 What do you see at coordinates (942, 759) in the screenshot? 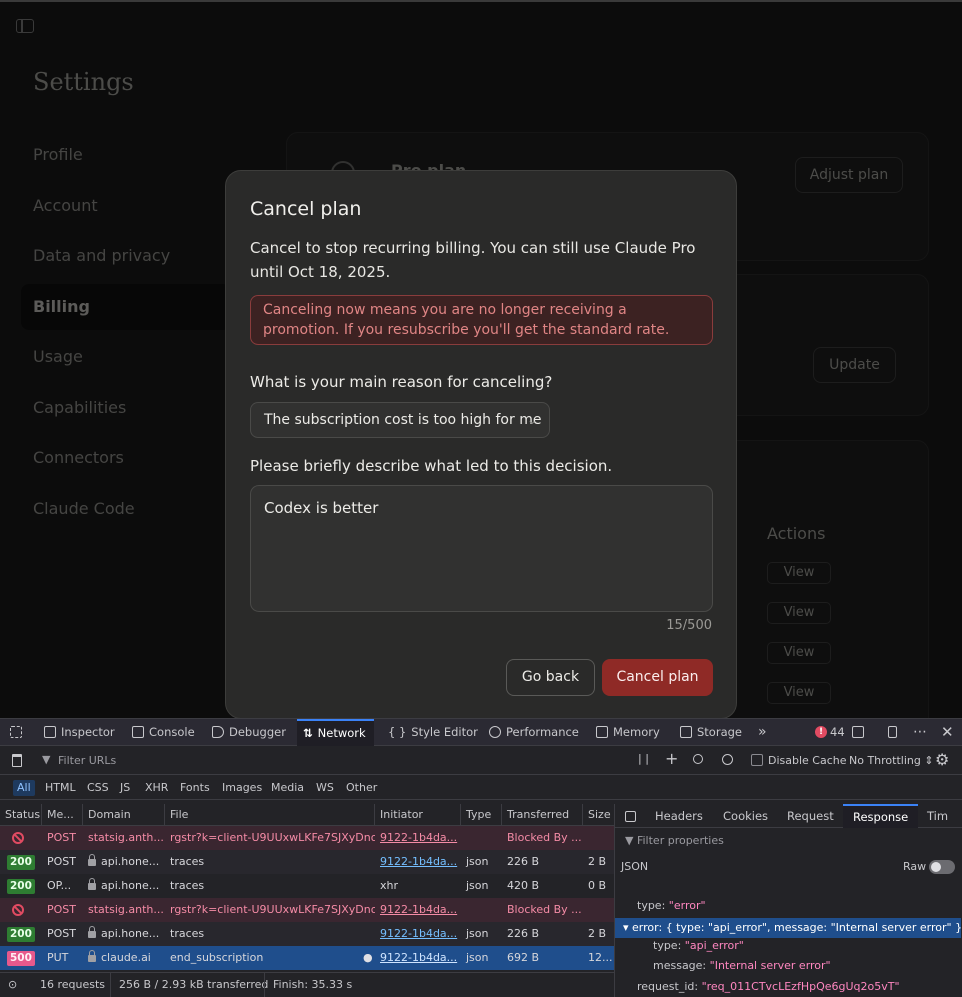
I see `gear-icon: ⚙` at bounding box center [942, 759].